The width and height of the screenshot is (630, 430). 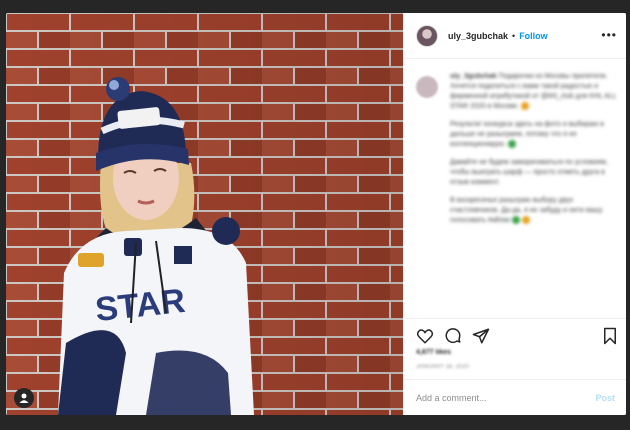 I want to click on comment-icon, so click(x=453, y=336).